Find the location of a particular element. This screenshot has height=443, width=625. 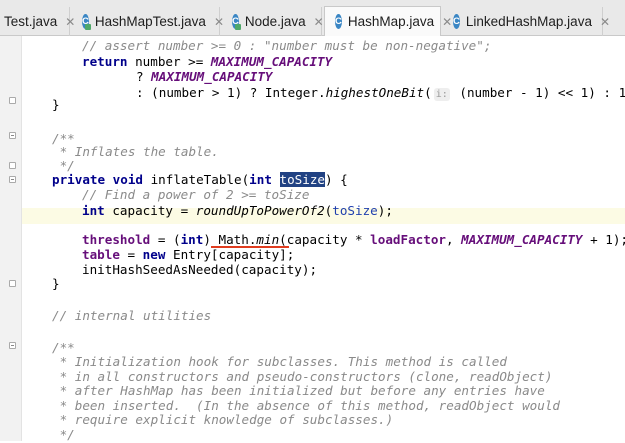

tab-node-java: C Node.java ✕ is located at coordinates (273, 21).